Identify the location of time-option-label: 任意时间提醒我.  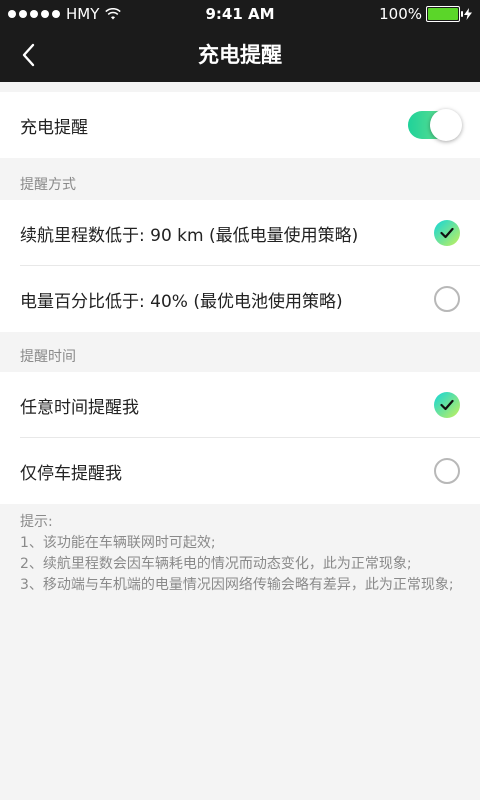
(79, 407).